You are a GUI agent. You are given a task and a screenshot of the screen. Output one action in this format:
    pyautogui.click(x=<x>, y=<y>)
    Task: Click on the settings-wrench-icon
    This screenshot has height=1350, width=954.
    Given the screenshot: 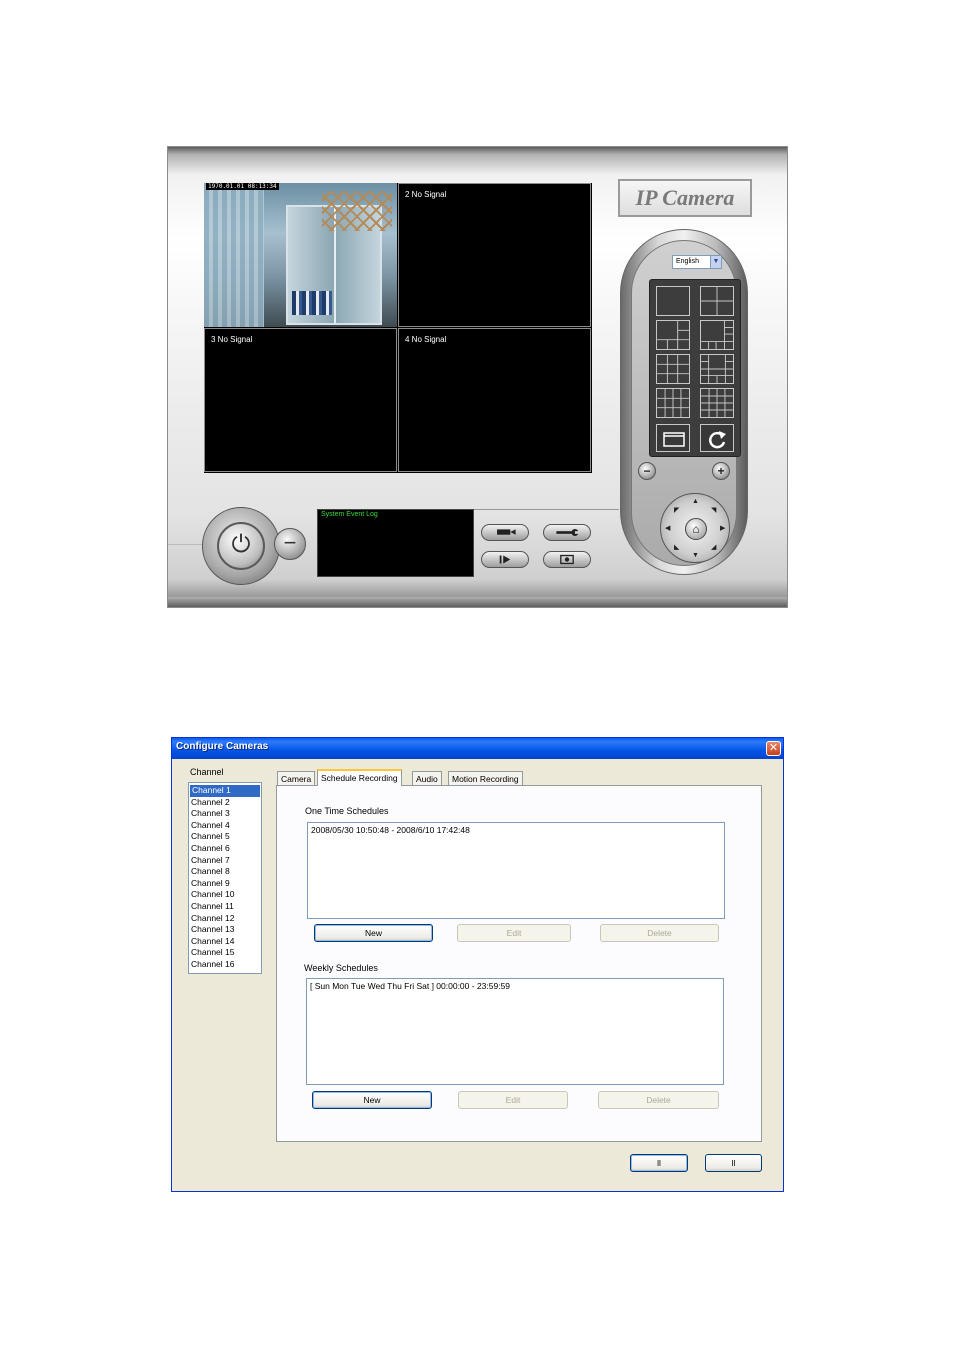 What is the action you would take?
    pyautogui.click(x=567, y=532)
    